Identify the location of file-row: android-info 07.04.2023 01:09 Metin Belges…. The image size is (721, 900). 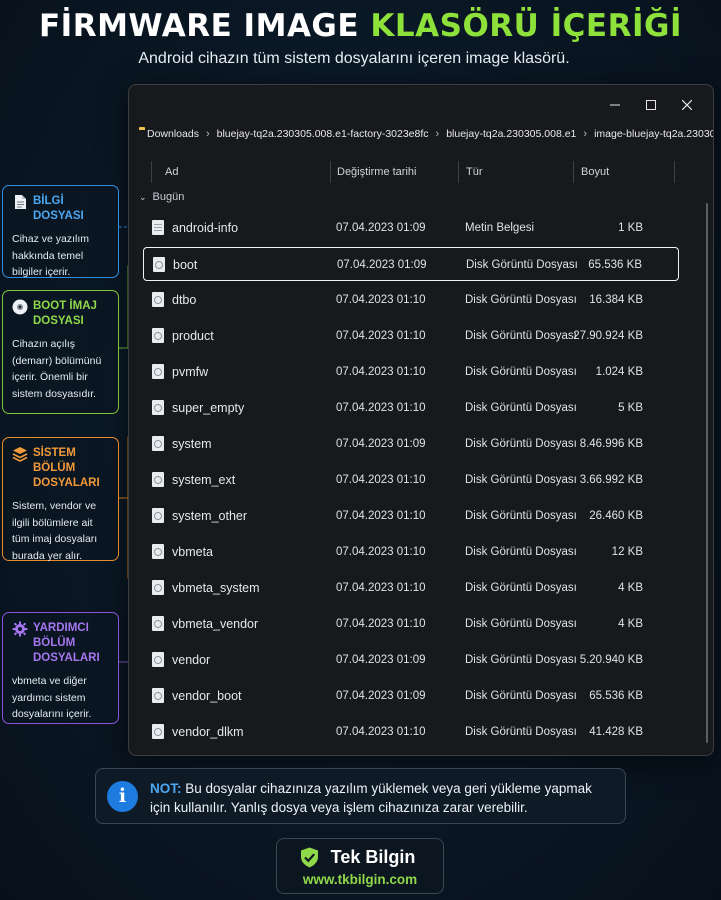
(411, 228).